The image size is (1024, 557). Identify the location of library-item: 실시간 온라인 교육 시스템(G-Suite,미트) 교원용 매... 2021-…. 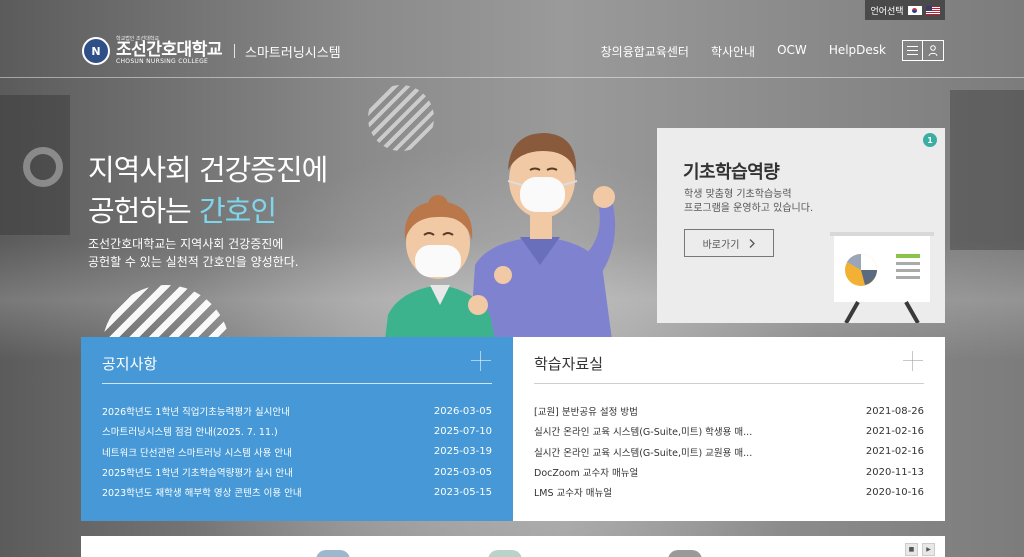
(729, 452).